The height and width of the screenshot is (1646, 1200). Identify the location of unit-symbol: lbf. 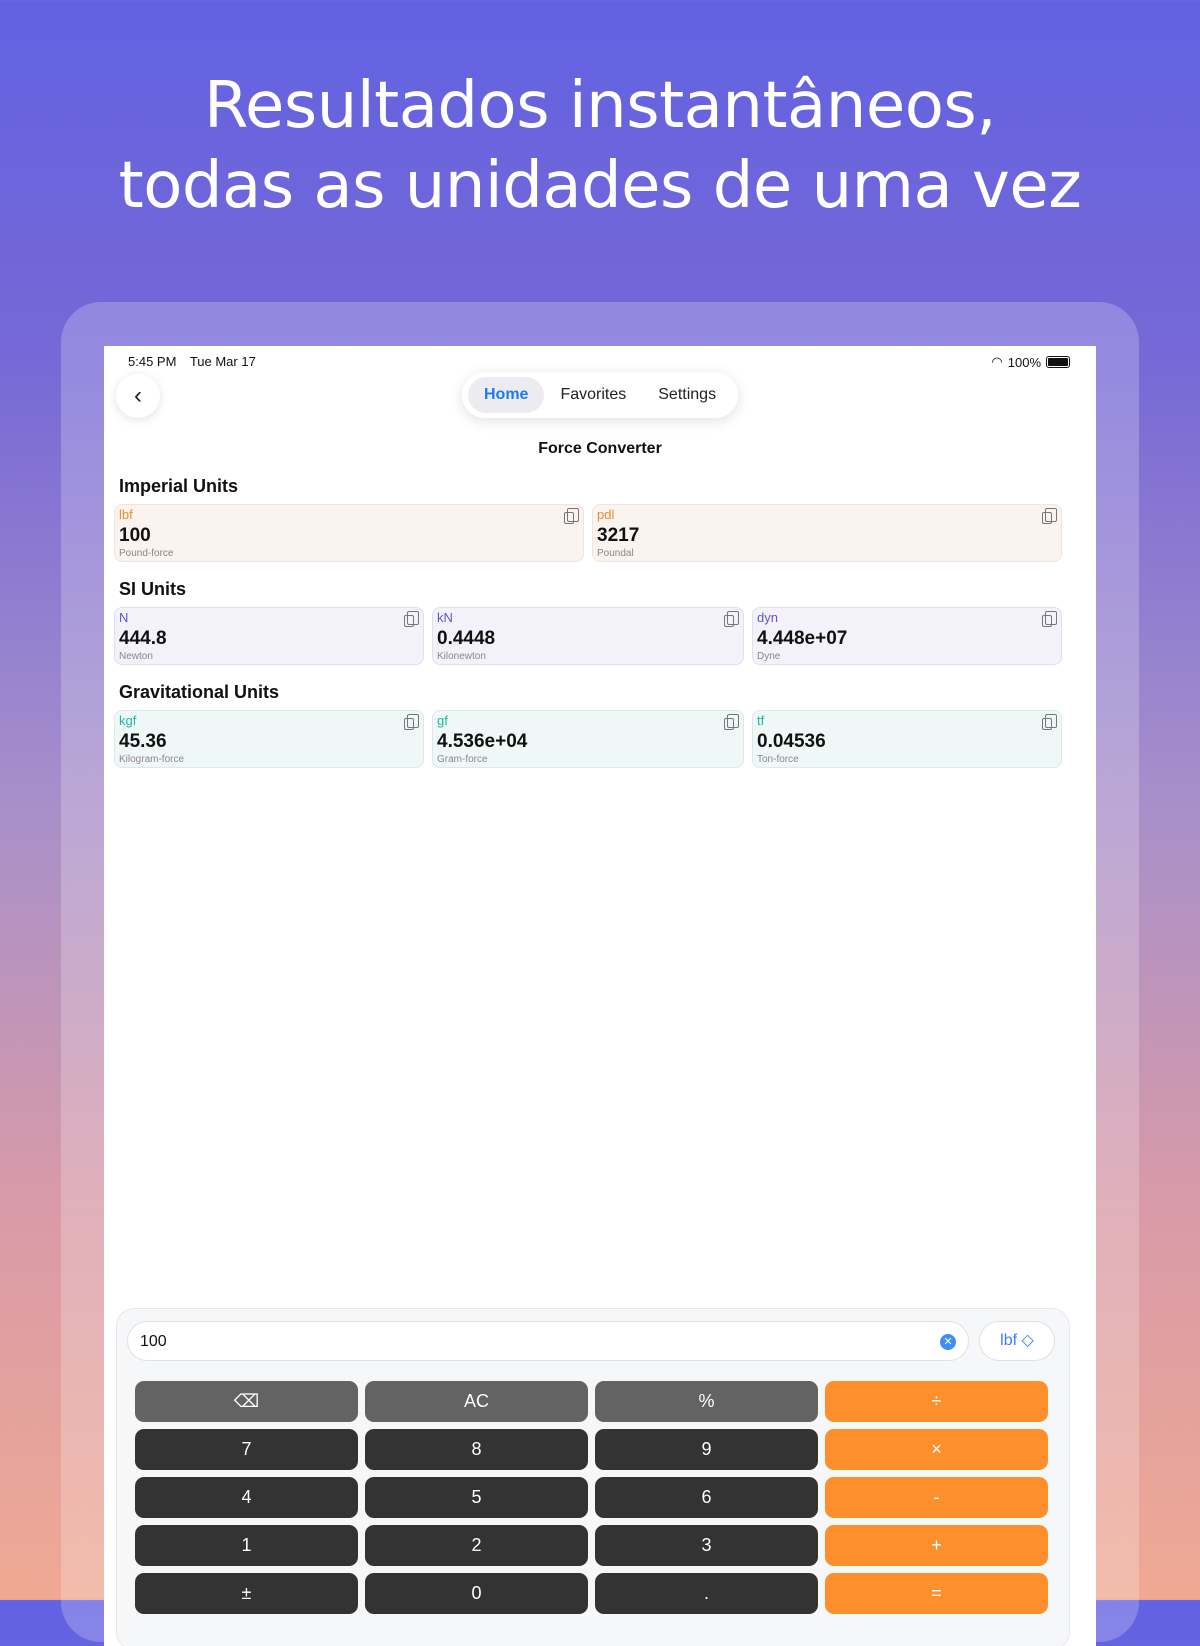
(126, 514).